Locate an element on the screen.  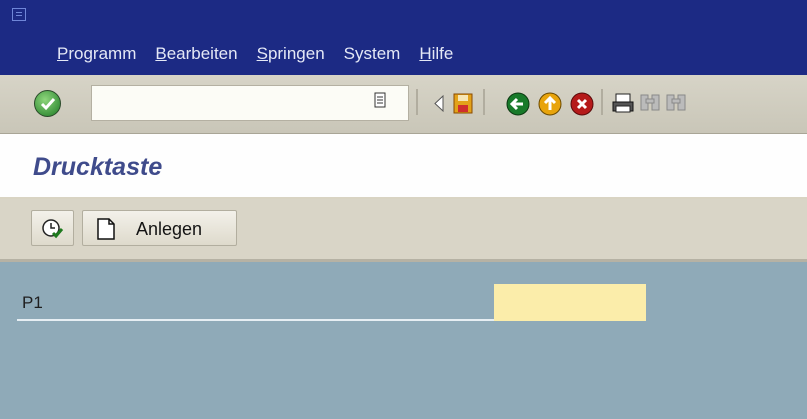
execute-button is located at coordinates (52, 228).